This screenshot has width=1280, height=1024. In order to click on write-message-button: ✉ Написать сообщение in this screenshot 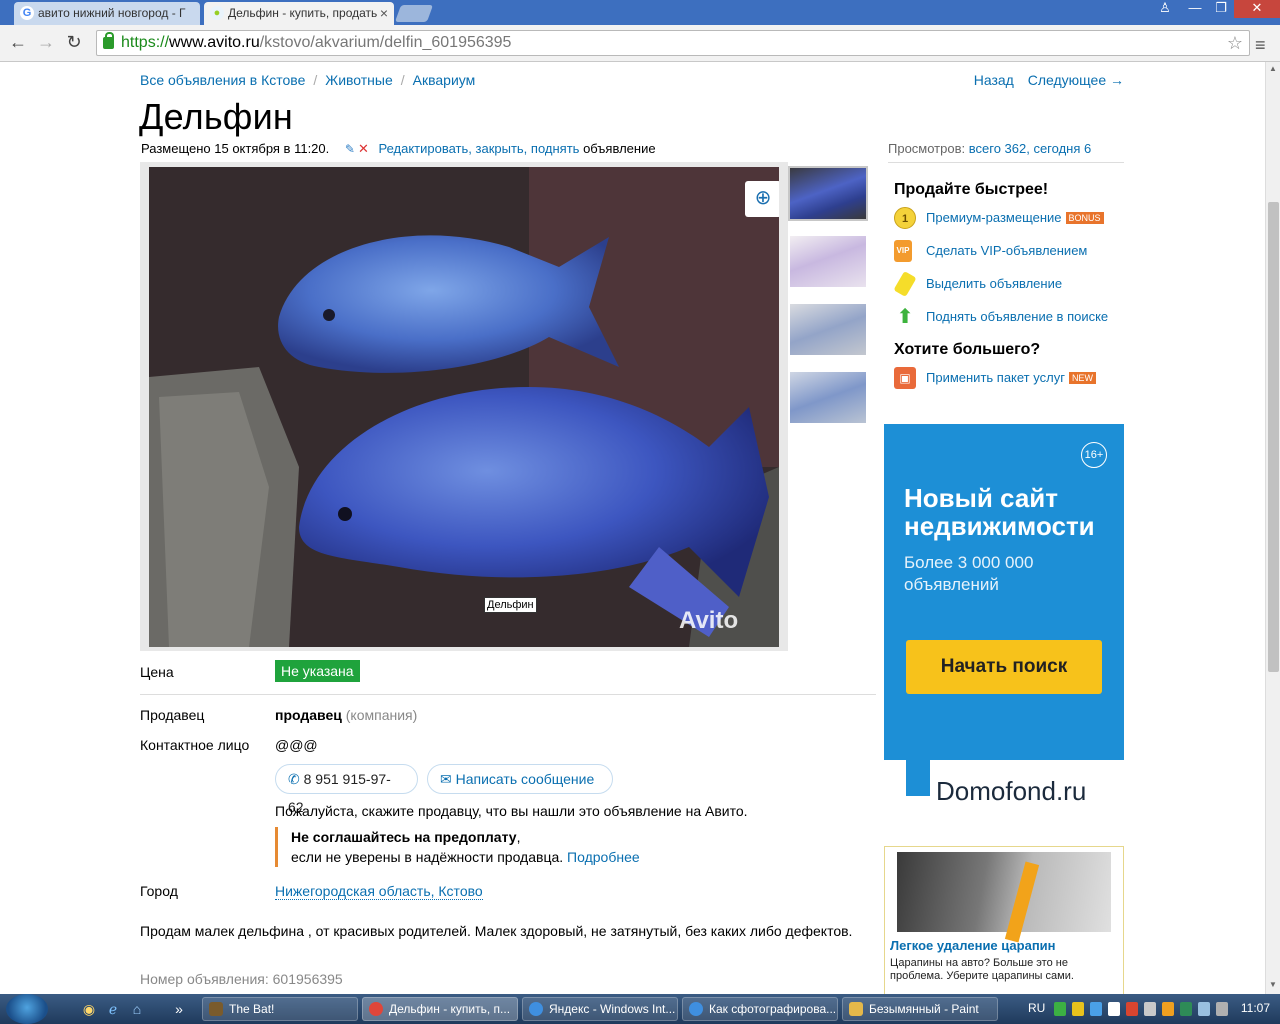, I will do `click(520, 779)`.